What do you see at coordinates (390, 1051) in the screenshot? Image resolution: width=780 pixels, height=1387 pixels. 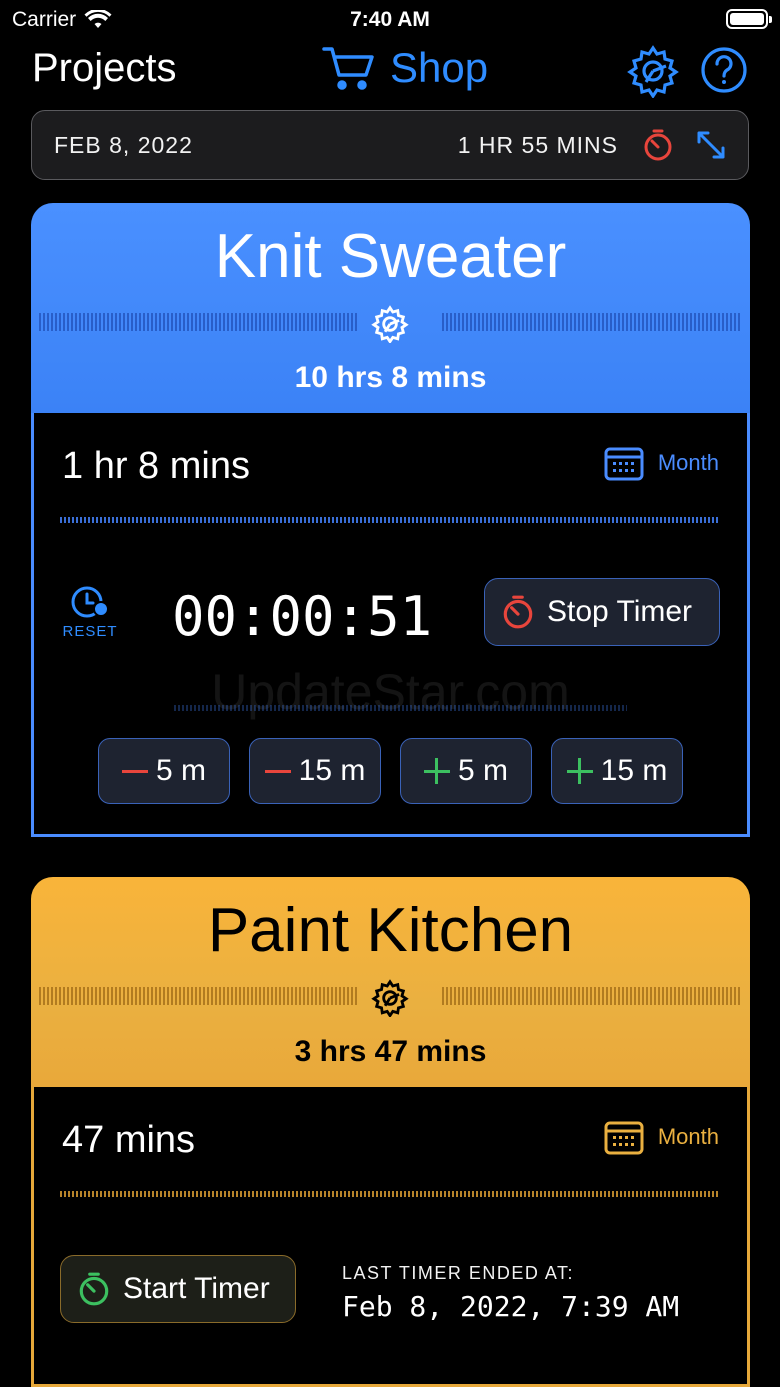 I see `project-total: 3 hrs 47 mins` at bounding box center [390, 1051].